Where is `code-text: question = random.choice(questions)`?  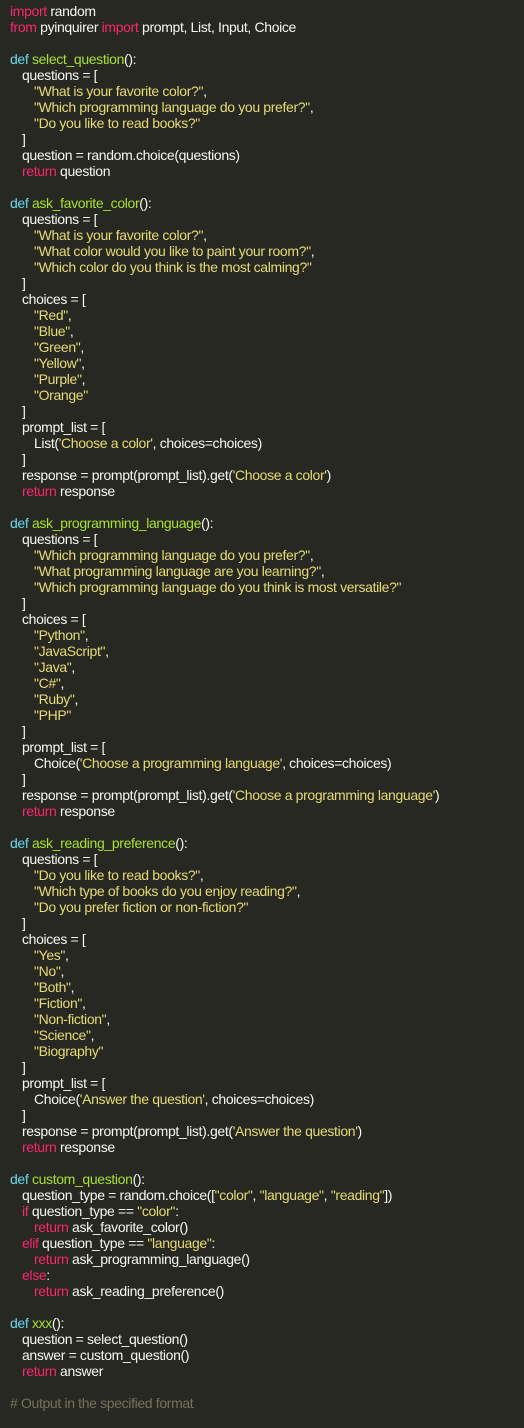 code-text: question = random.choice(questions) is located at coordinates (131, 155).